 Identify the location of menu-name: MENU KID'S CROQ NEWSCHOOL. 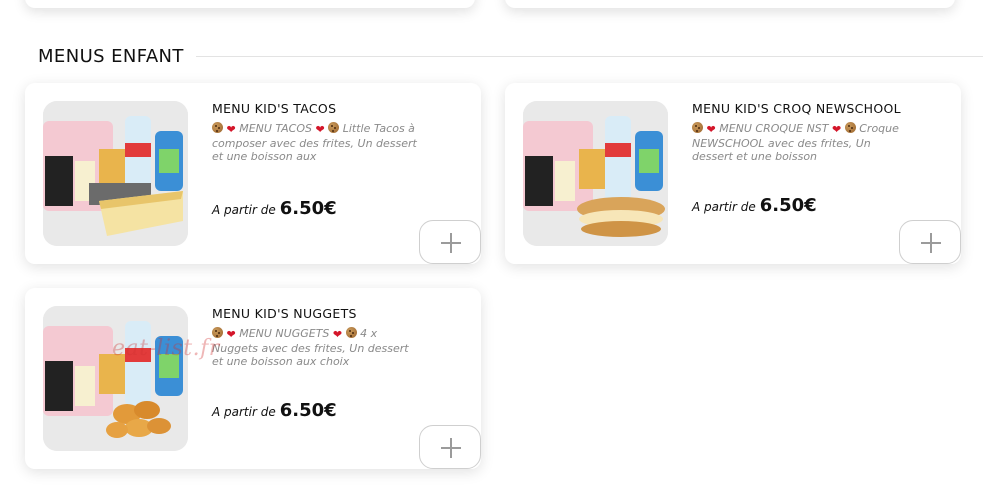
(796, 108).